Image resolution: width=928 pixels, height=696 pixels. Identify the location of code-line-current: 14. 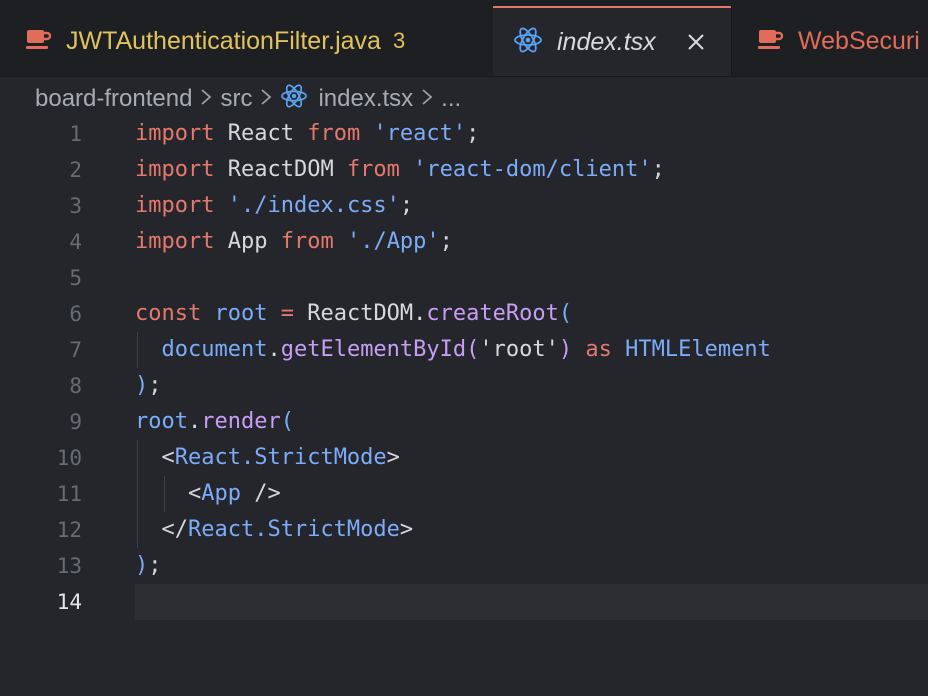
(464, 602).